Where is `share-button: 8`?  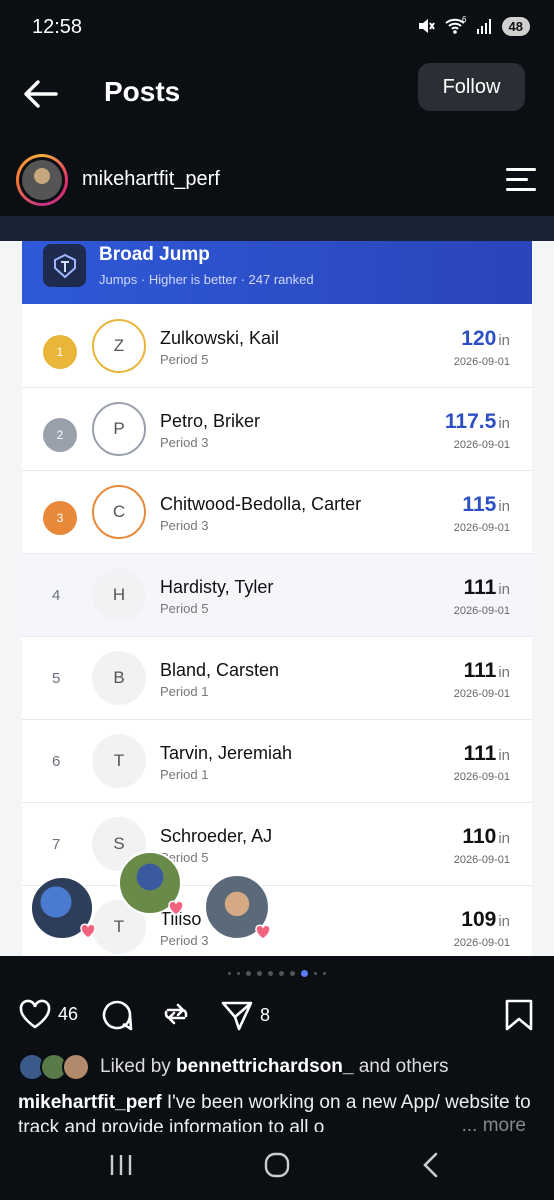
share-button: 8 is located at coordinates (245, 1015).